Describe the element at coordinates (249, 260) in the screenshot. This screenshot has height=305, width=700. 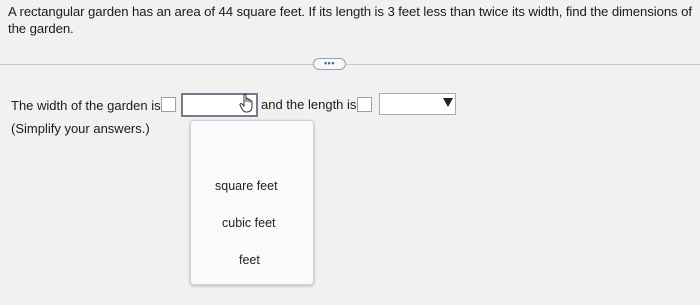
I see `option-feet: feet` at that location.